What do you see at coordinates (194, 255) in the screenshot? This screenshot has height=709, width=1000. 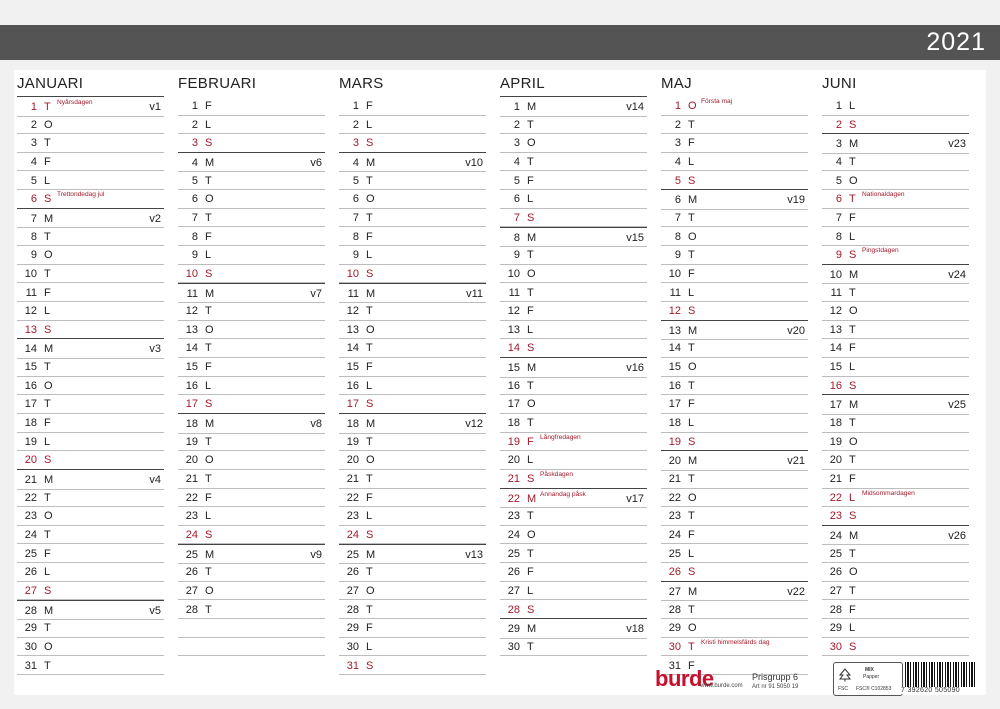 I see `day-number: 9` at bounding box center [194, 255].